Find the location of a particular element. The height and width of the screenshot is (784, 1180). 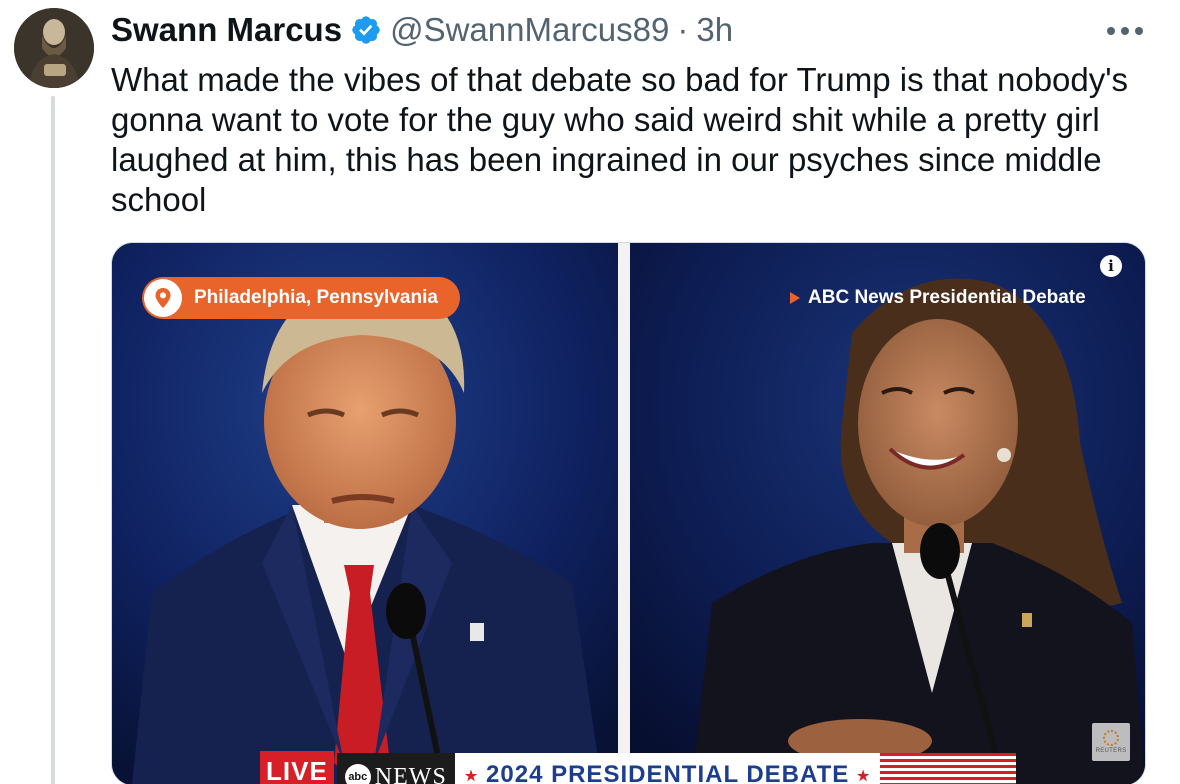

flag-stripes is located at coordinates (948, 768).